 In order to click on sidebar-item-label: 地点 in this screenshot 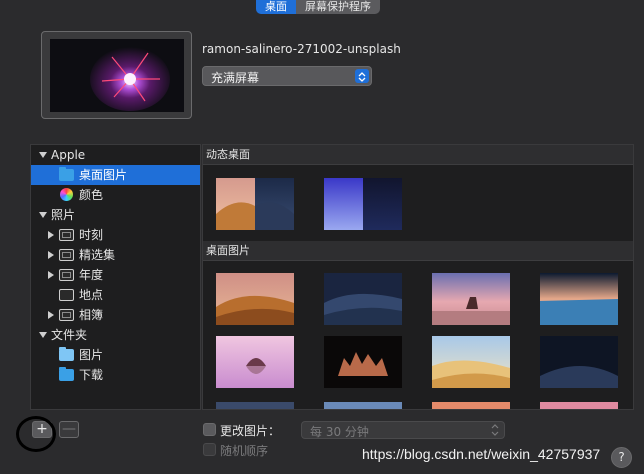, I will do `click(91, 295)`.